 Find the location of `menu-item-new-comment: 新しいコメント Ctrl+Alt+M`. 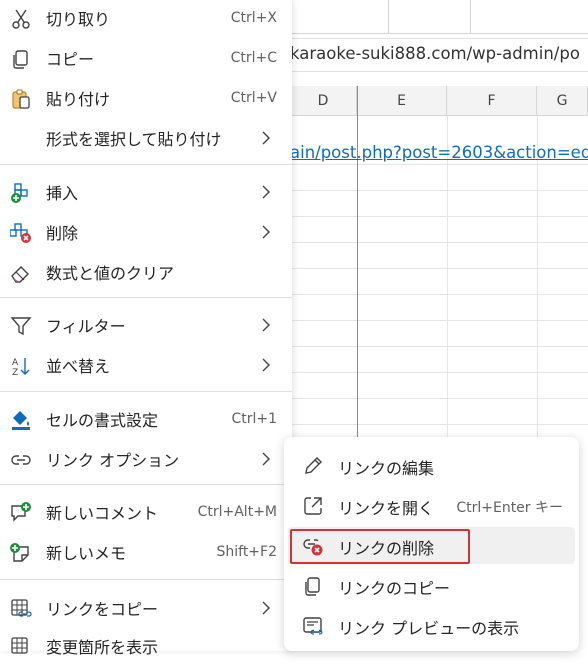

menu-item-new-comment: 新しいコメント Ctrl+Alt+M is located at coordinates (146, 512).